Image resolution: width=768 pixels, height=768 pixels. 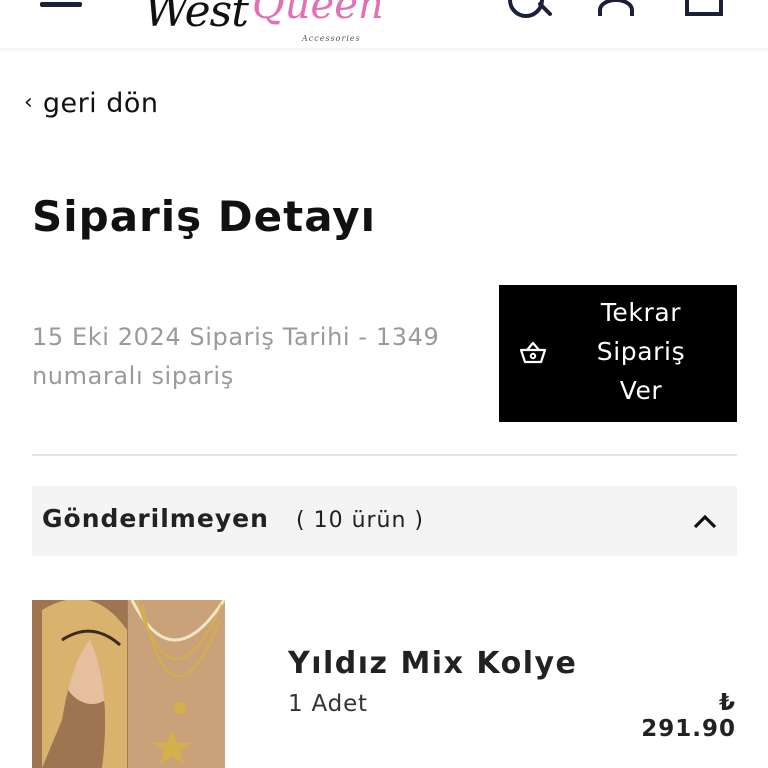 What do you see at coordinates (264, 33) in the screenshot?
I see `brand-logo: West Queen Accessories` at bounding box center [264, 33].